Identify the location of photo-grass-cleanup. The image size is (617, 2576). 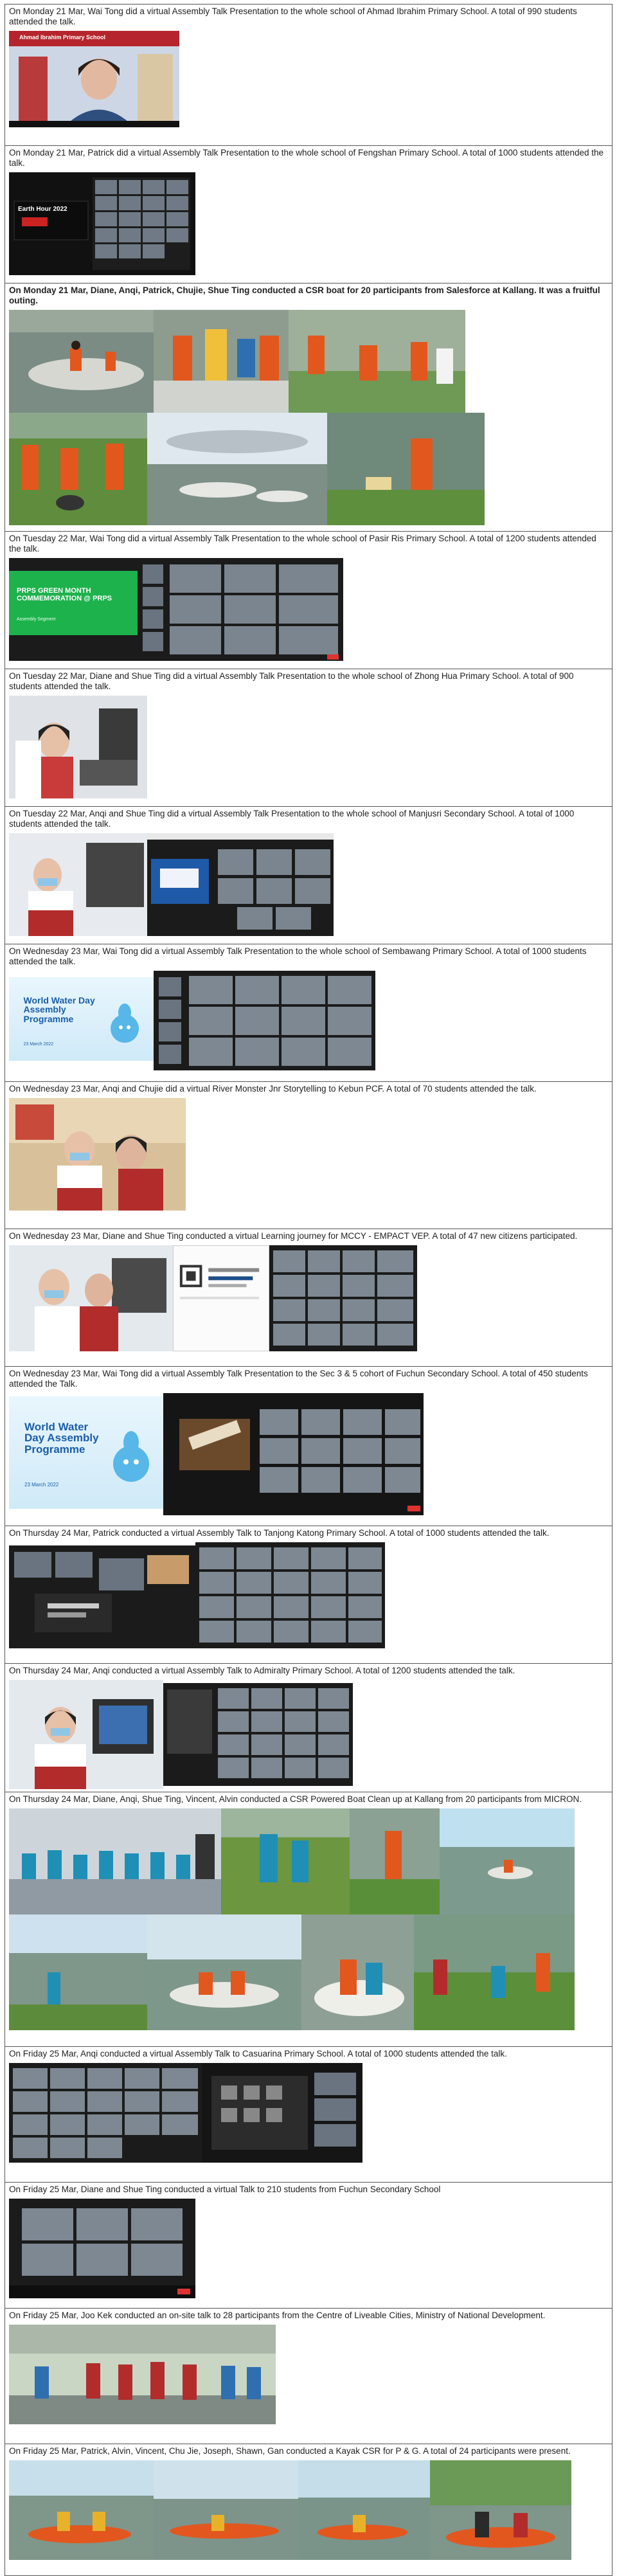
(285, 1861).